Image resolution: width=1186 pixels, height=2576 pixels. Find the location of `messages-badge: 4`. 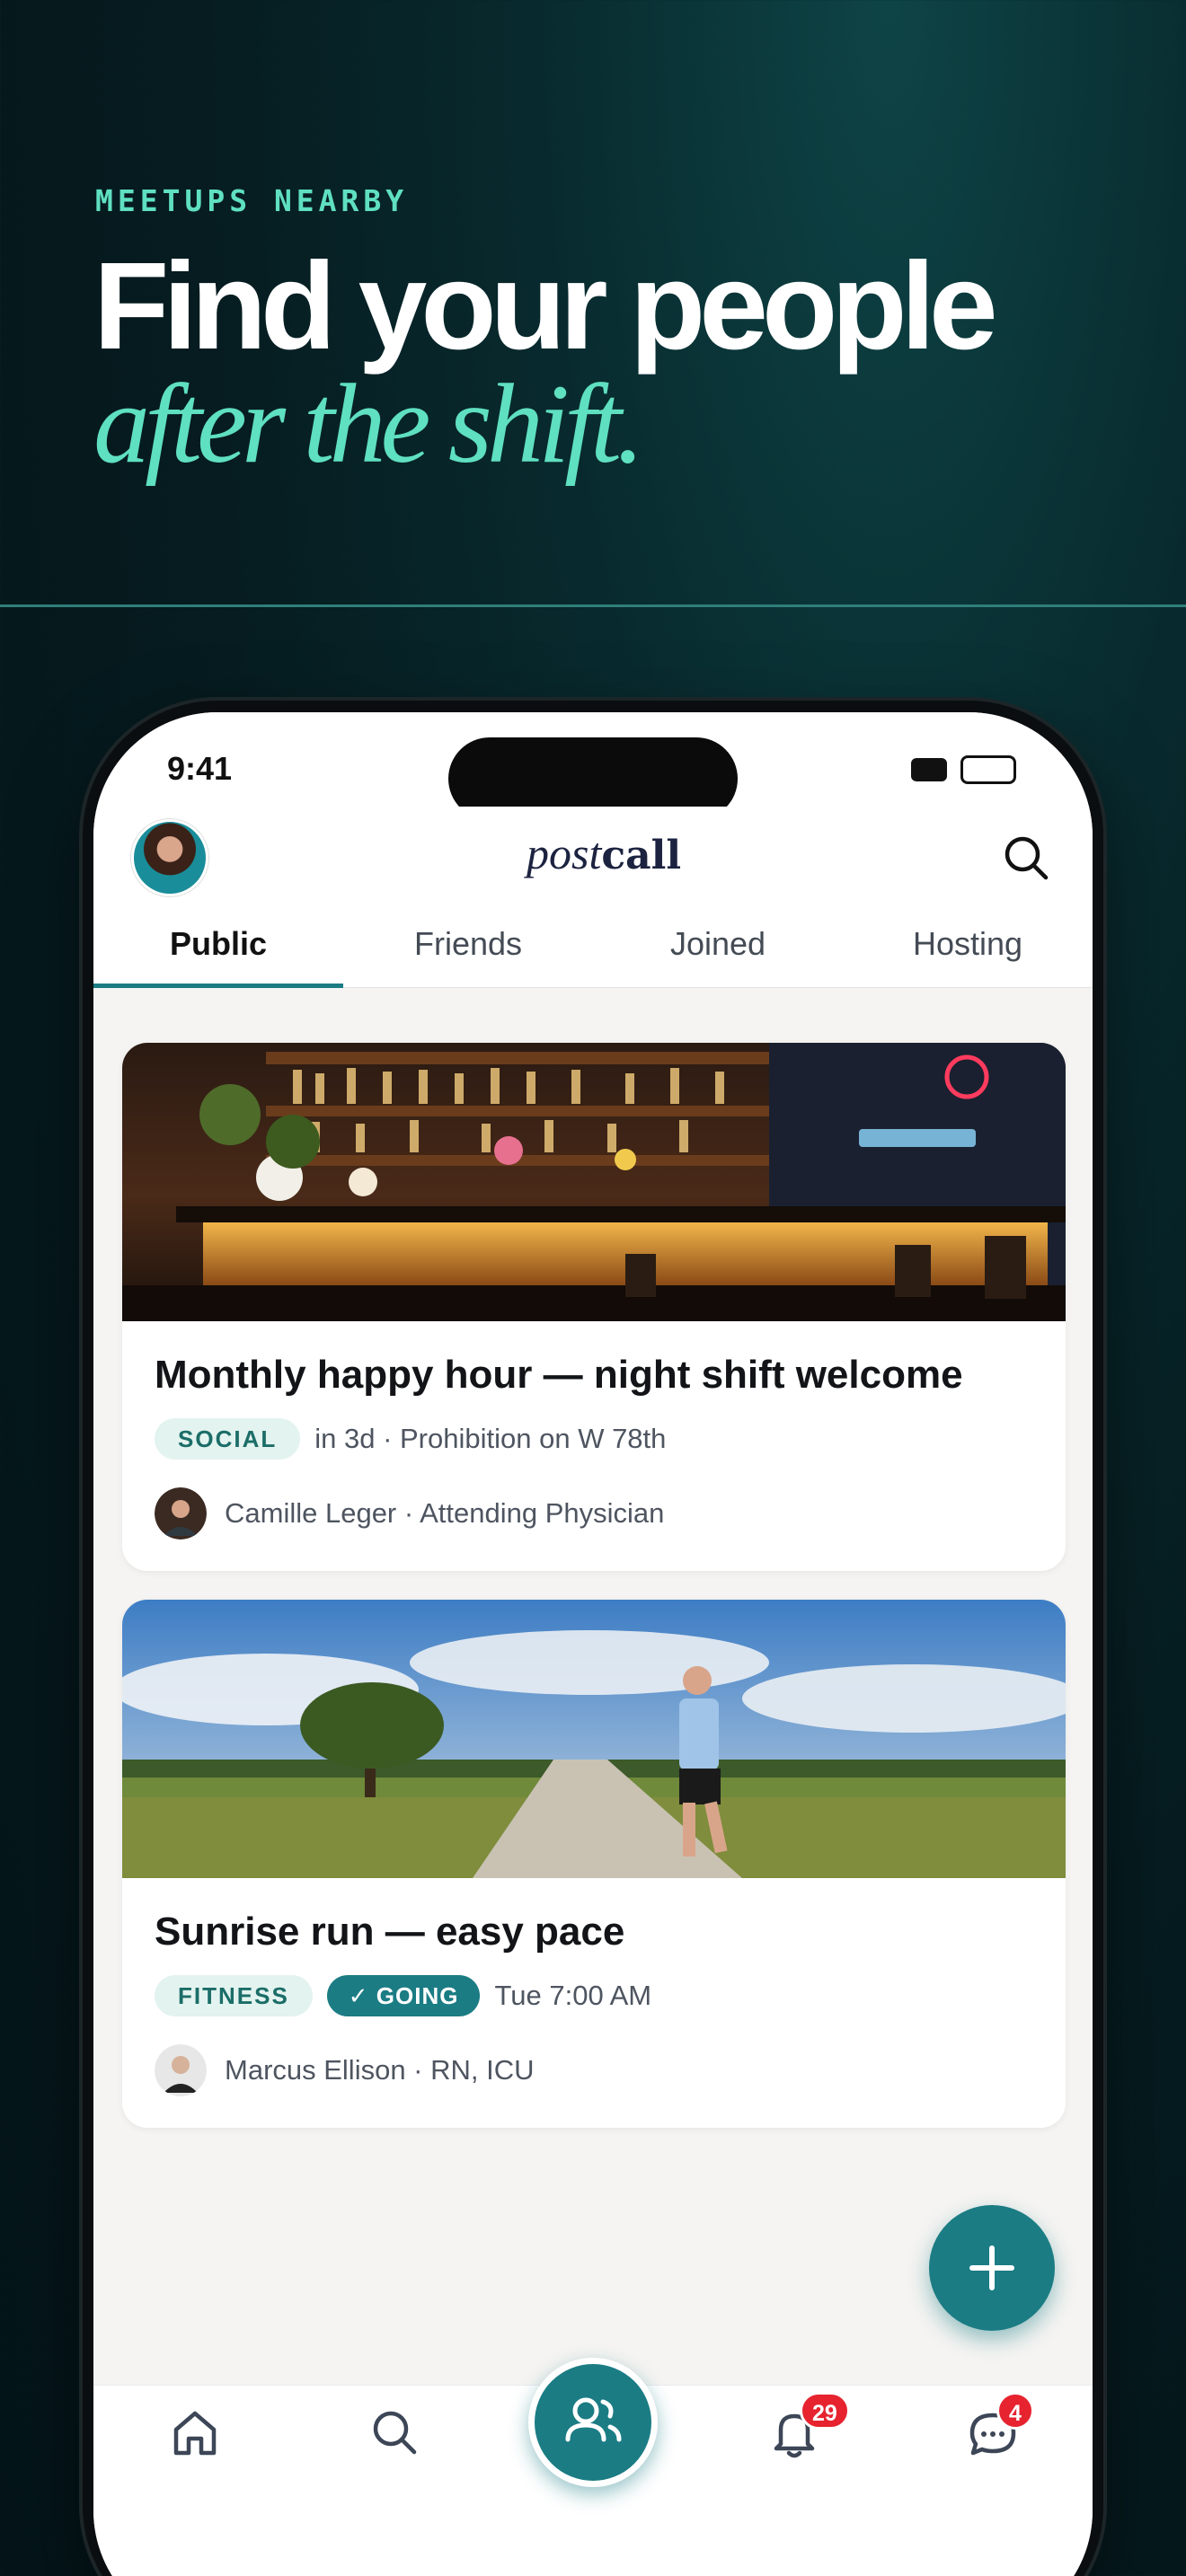

messages-badge: 4 is located at coordinates (1015, 2411).